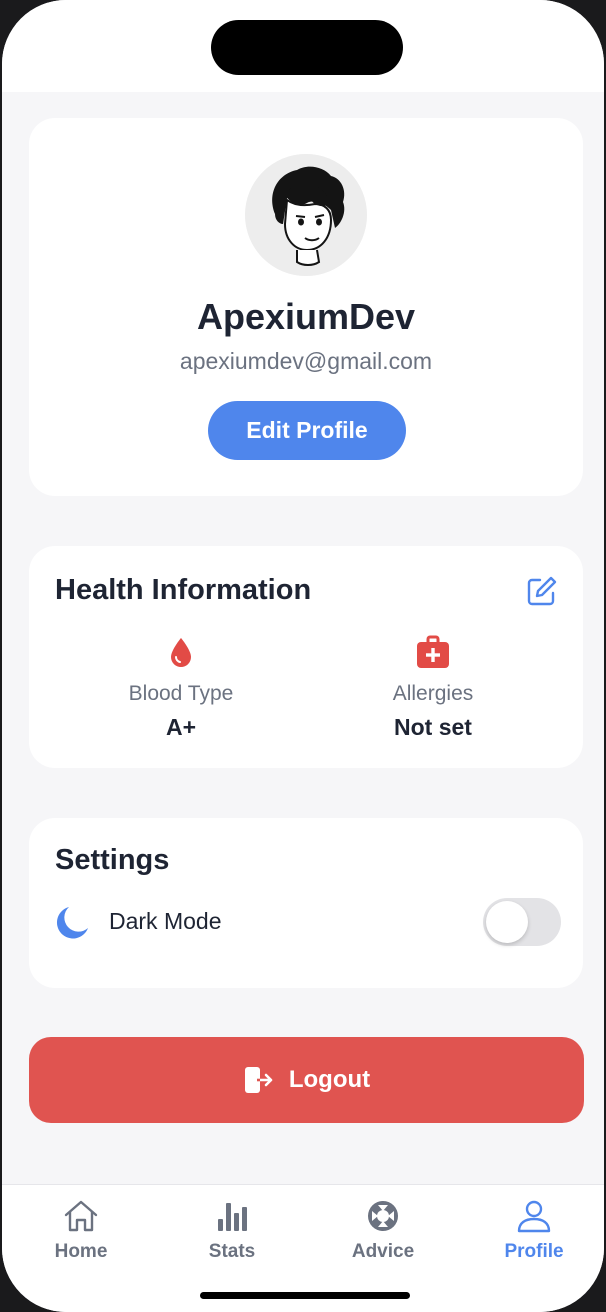  I want to click on health-information-title: Health Information, so click(183, 590).